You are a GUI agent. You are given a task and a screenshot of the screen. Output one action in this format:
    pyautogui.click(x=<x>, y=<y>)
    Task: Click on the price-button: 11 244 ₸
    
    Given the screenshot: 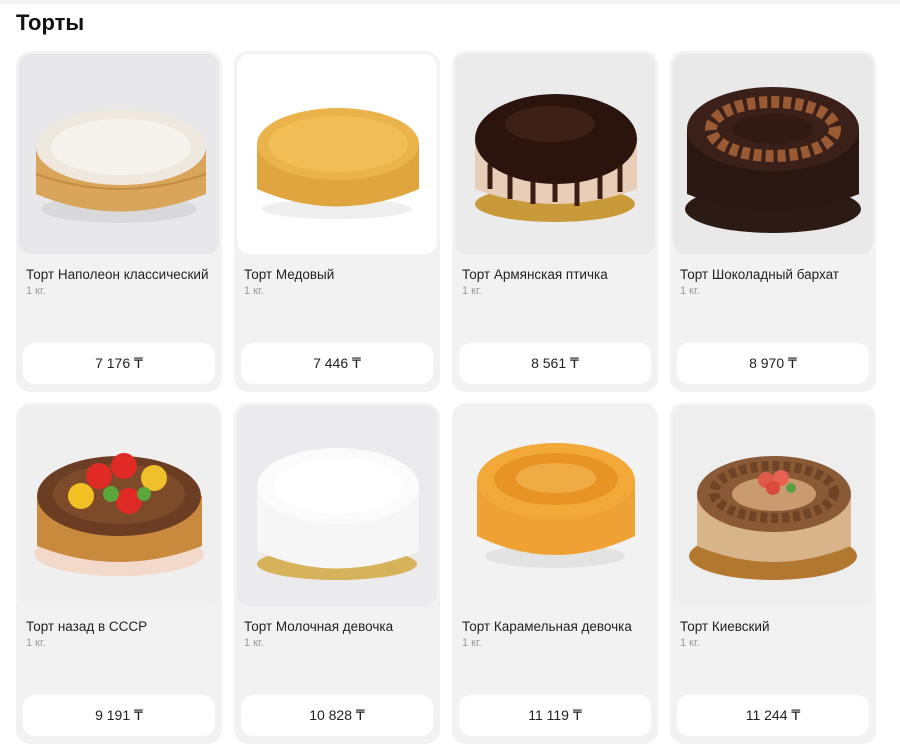 What is the action you would take?
    pyautogui.click(x=773, y=715)
    